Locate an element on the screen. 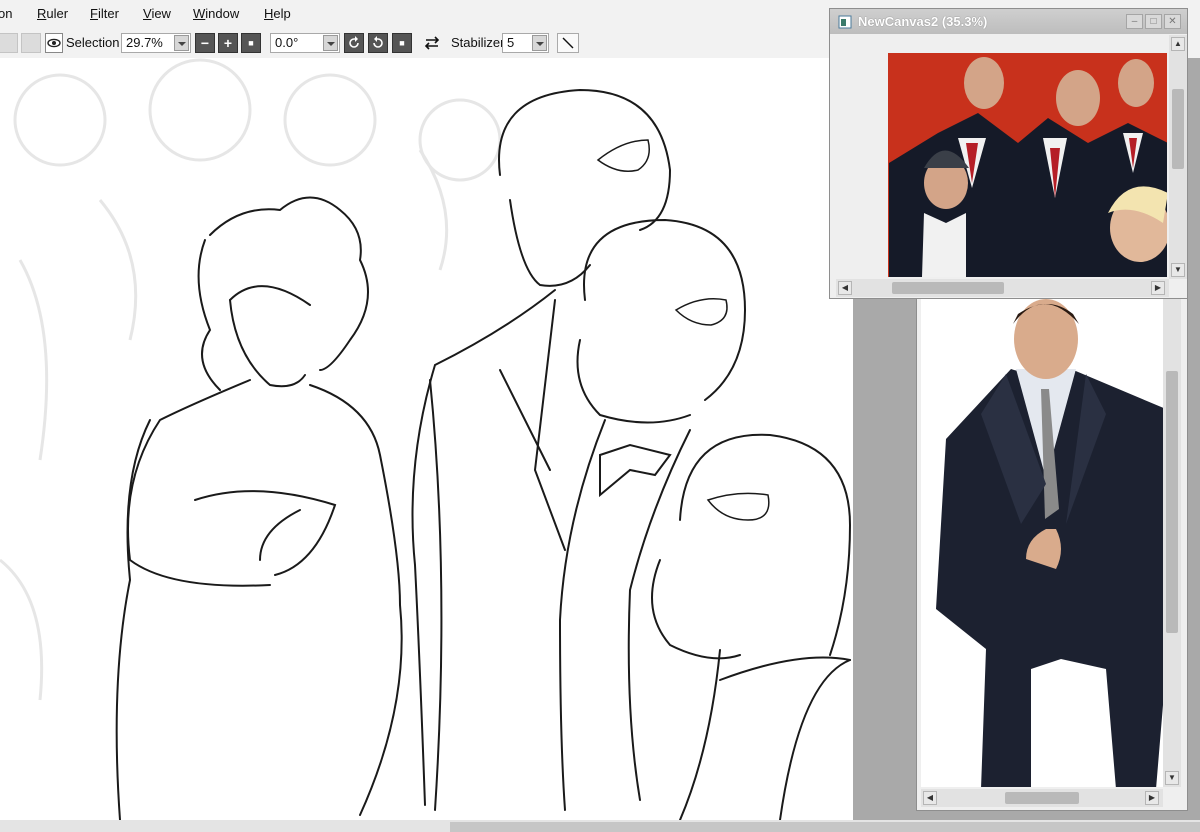 The height and width of the screenshot is (832, 1200). window-title: NewCanvas2 (35.3%) is located at coordinates (923, 21).